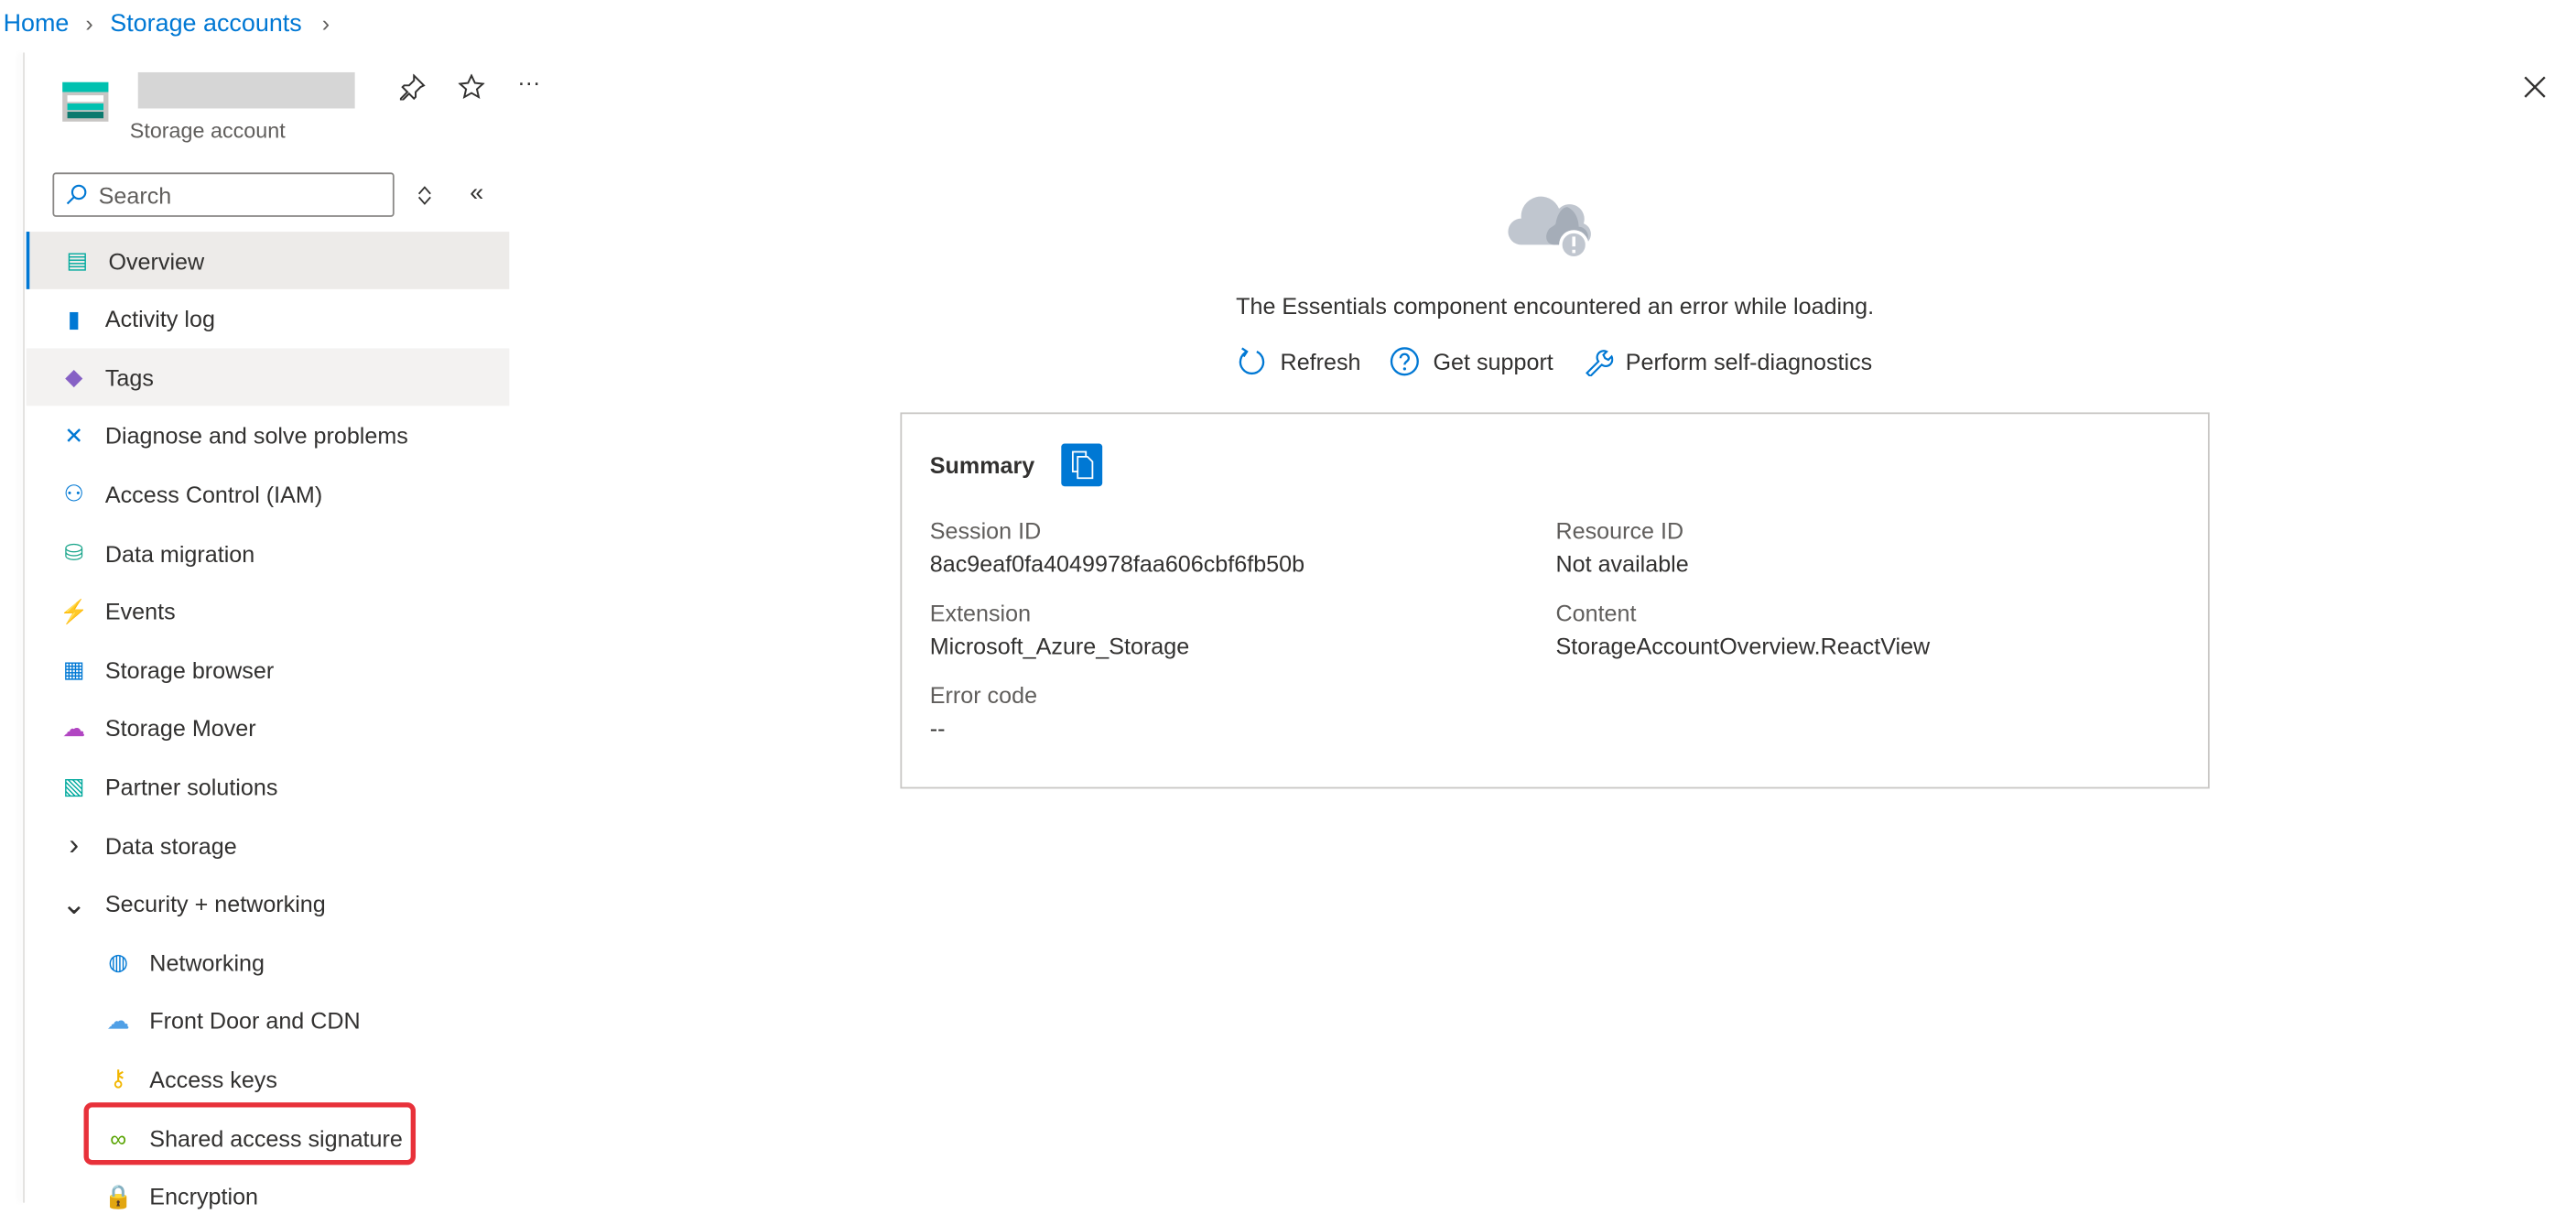  Describe the element at coordinates (129, 377) in the screenshot. I see `sidebar-item-label: Tags` at that location.